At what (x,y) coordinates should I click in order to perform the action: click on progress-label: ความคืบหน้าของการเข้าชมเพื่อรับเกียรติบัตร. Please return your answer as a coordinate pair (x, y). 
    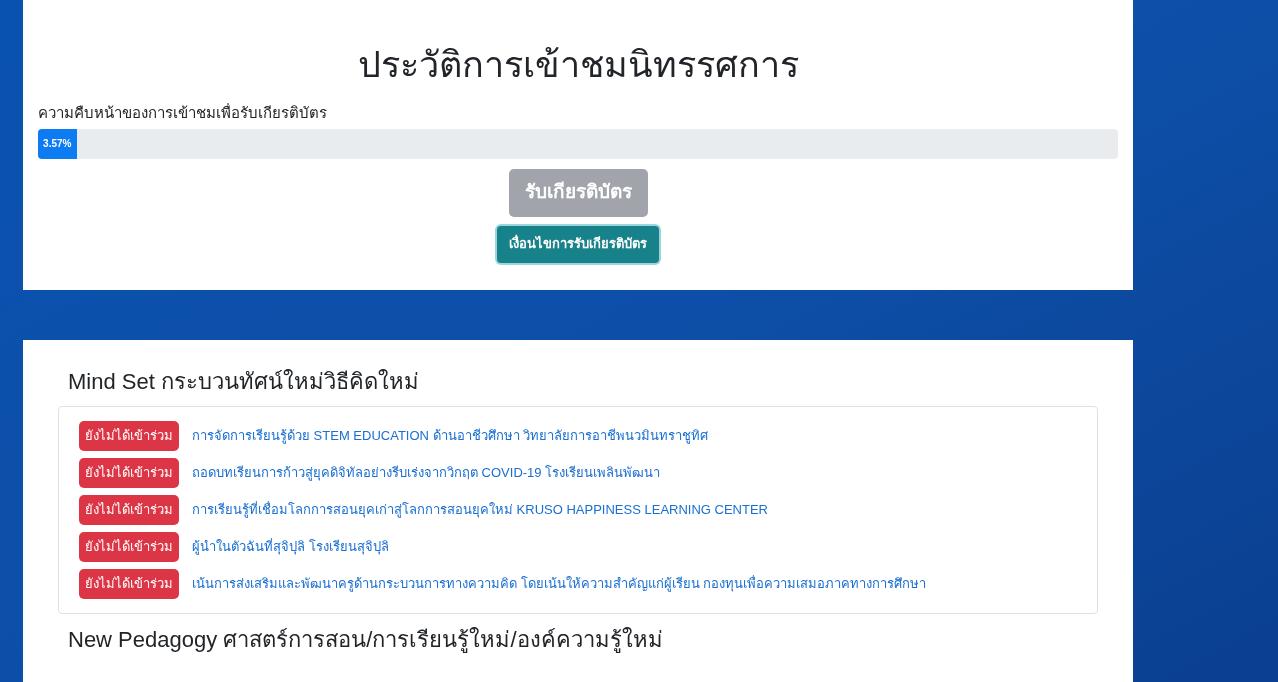
    Looking at the image, I should click on (182, 112).